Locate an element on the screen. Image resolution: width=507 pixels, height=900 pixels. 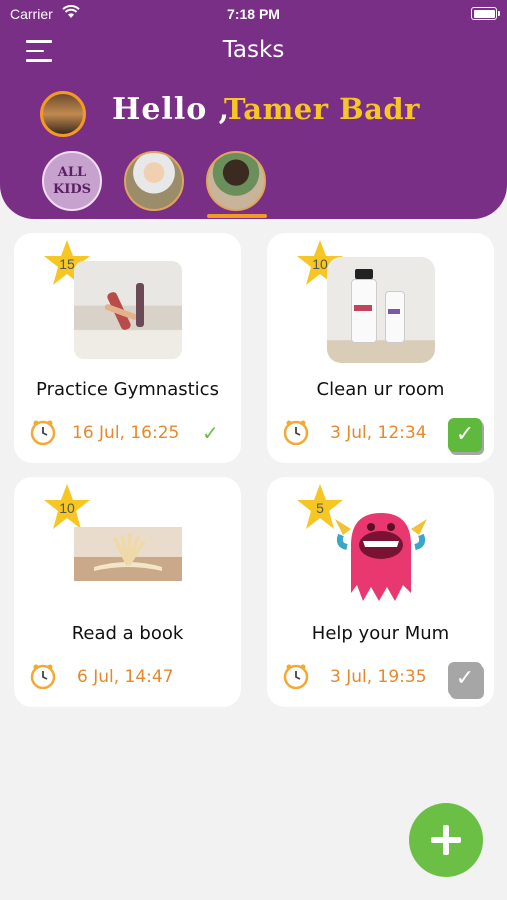
kid-filter-all: ALL KIDS is located at coordinates (72, 181).